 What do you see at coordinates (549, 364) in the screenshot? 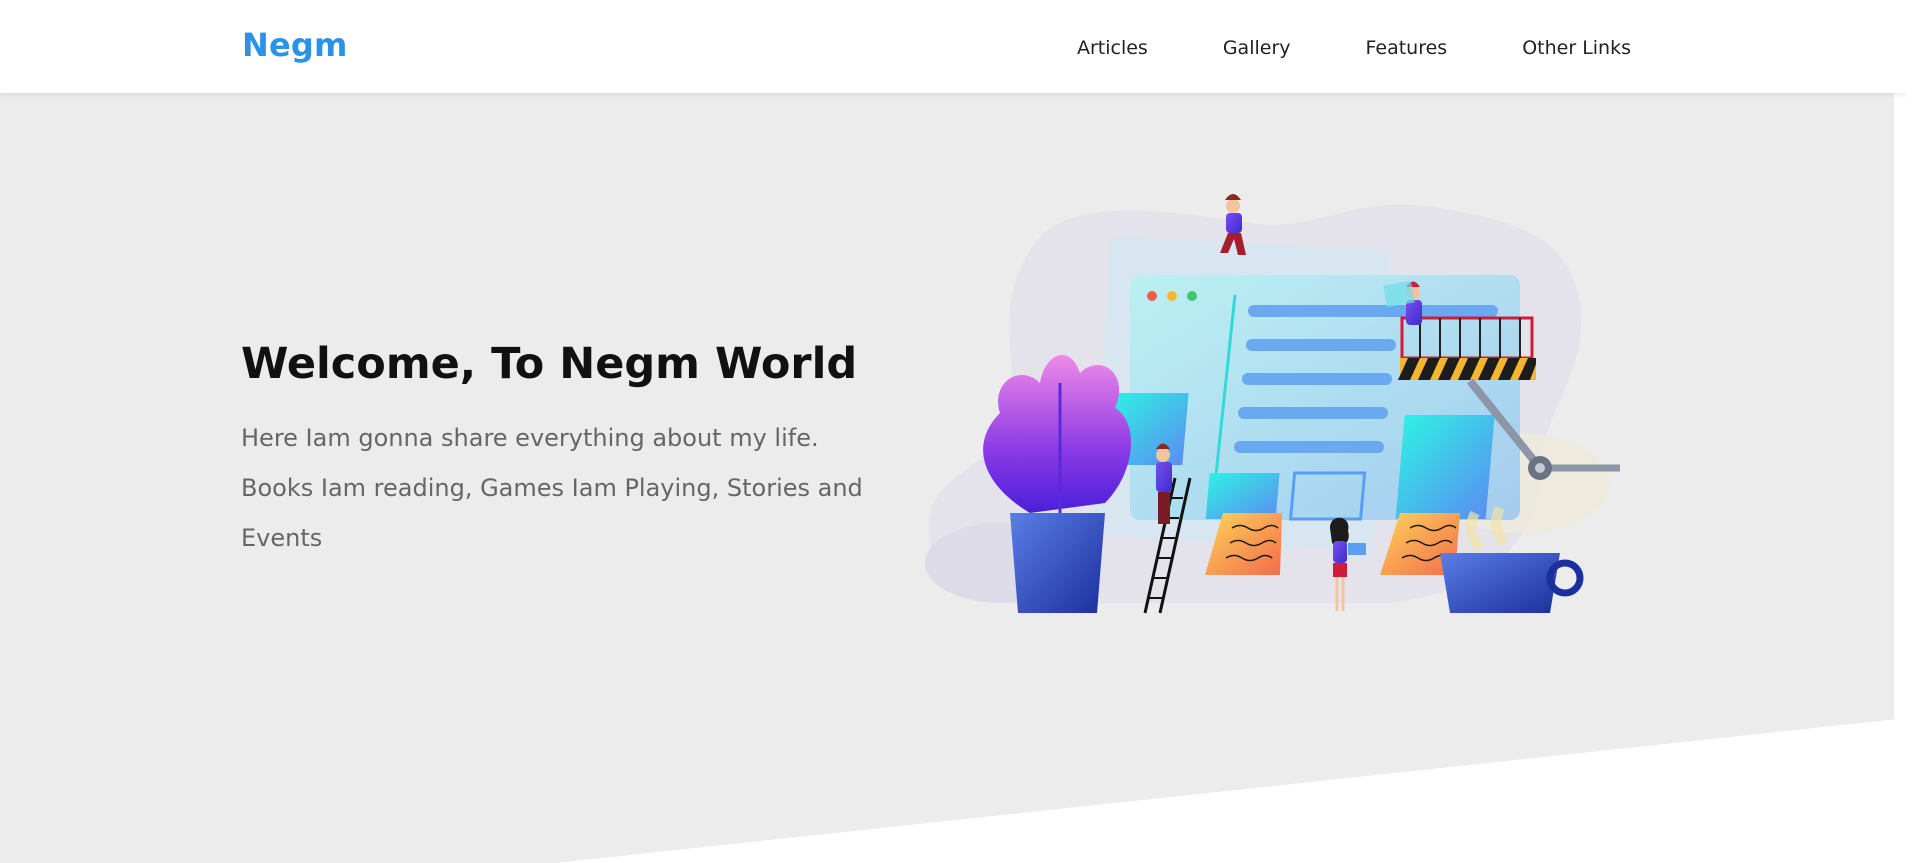
I see `hero-title: Welcome, To Negm World` at bounding box center [549, 364].